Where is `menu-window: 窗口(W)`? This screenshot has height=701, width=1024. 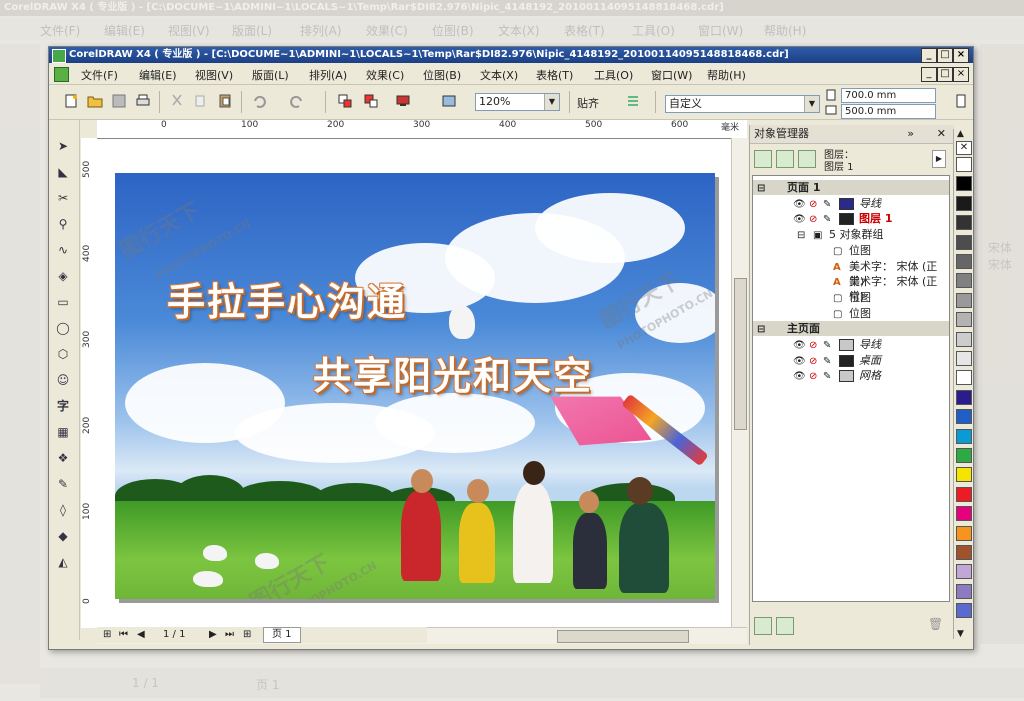 menu-window: 窗口(W) is located at coordinates (671, 75).